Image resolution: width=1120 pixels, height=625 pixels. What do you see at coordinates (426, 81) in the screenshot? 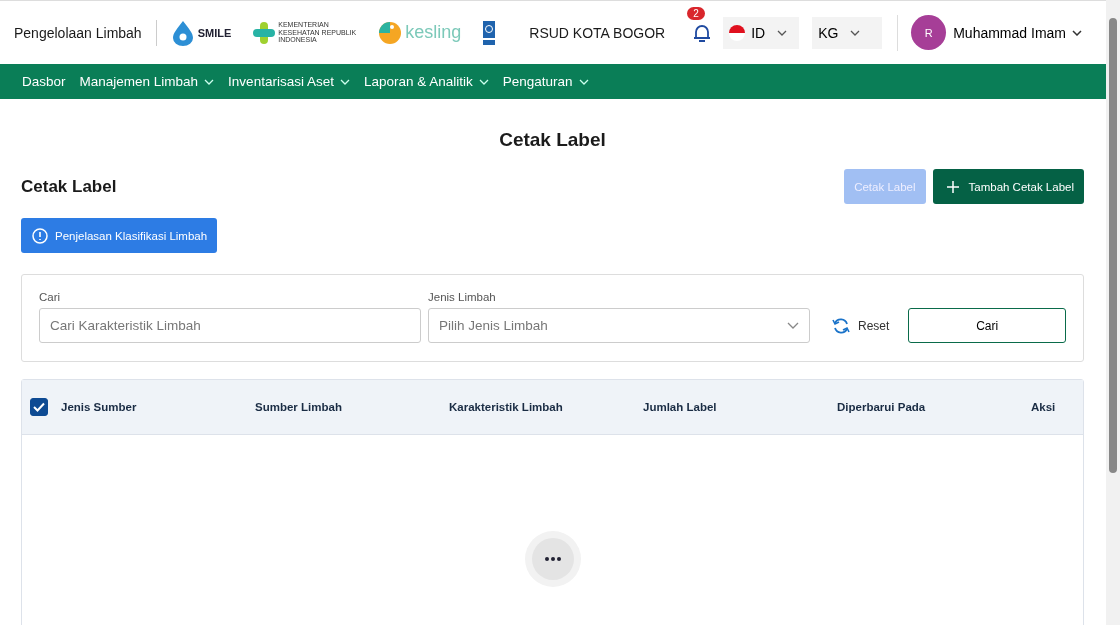
I see `nav-item: Laporan & Analitik` at bounding box center [426, 81].